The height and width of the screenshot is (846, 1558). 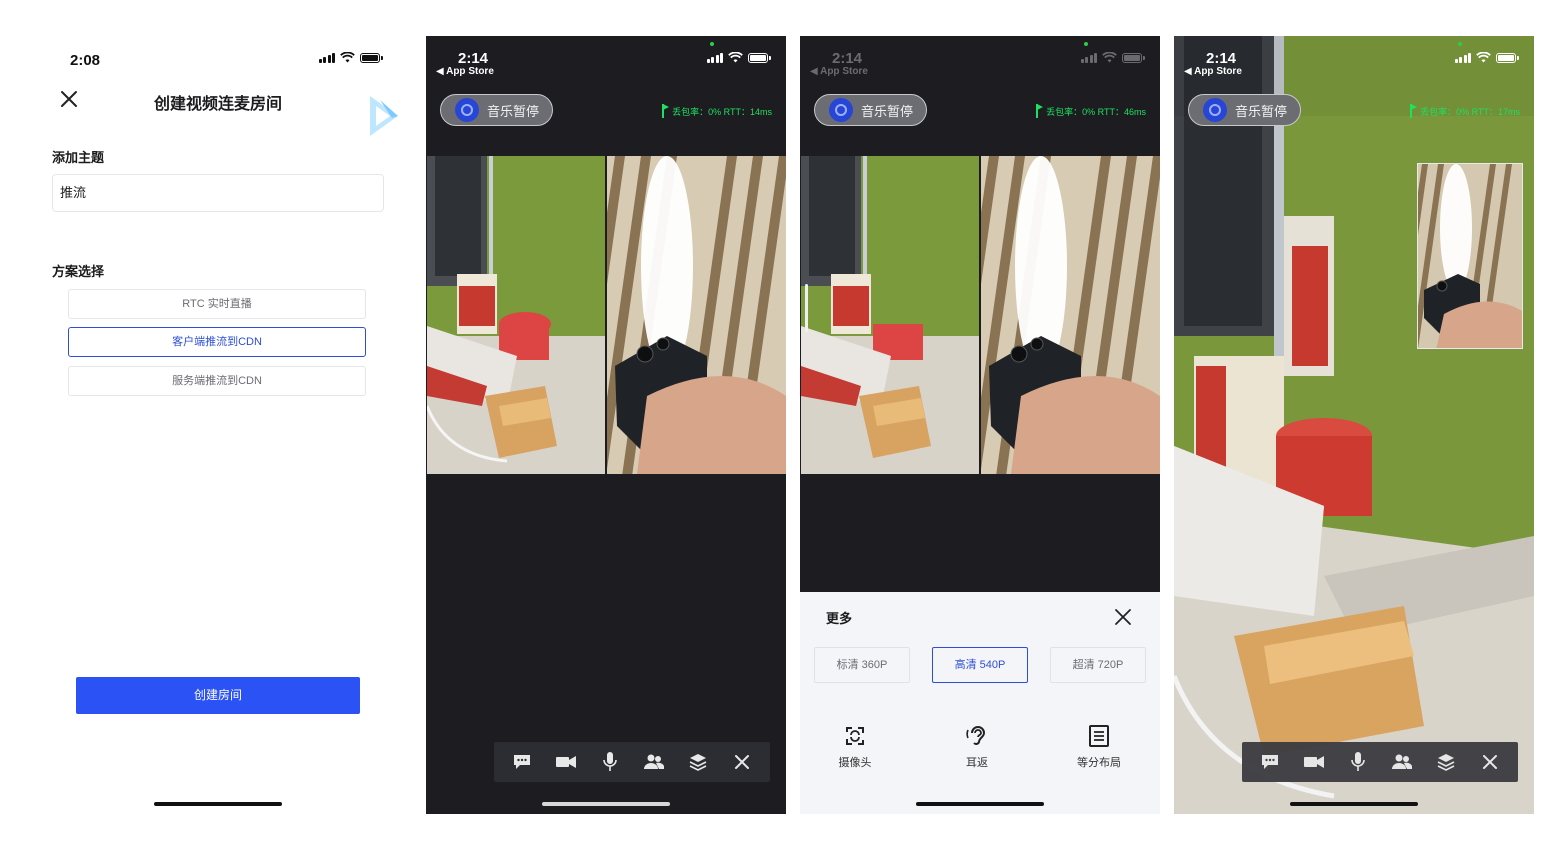 I want to click on sheet-title: 更多, so click(x=839, y=618).